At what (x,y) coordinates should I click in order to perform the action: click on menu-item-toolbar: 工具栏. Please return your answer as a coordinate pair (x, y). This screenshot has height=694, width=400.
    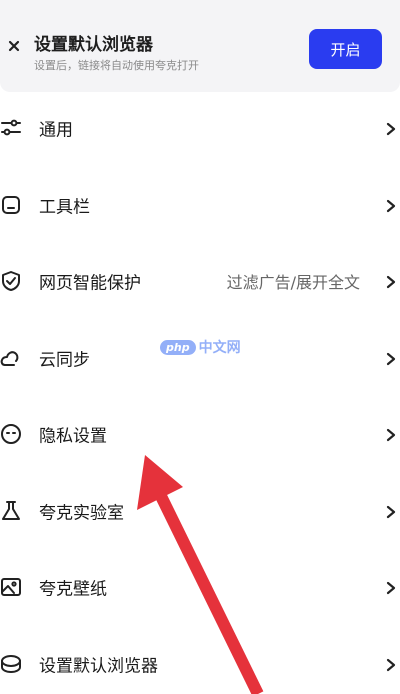
    Looking at the image, I should click on (200, 205).